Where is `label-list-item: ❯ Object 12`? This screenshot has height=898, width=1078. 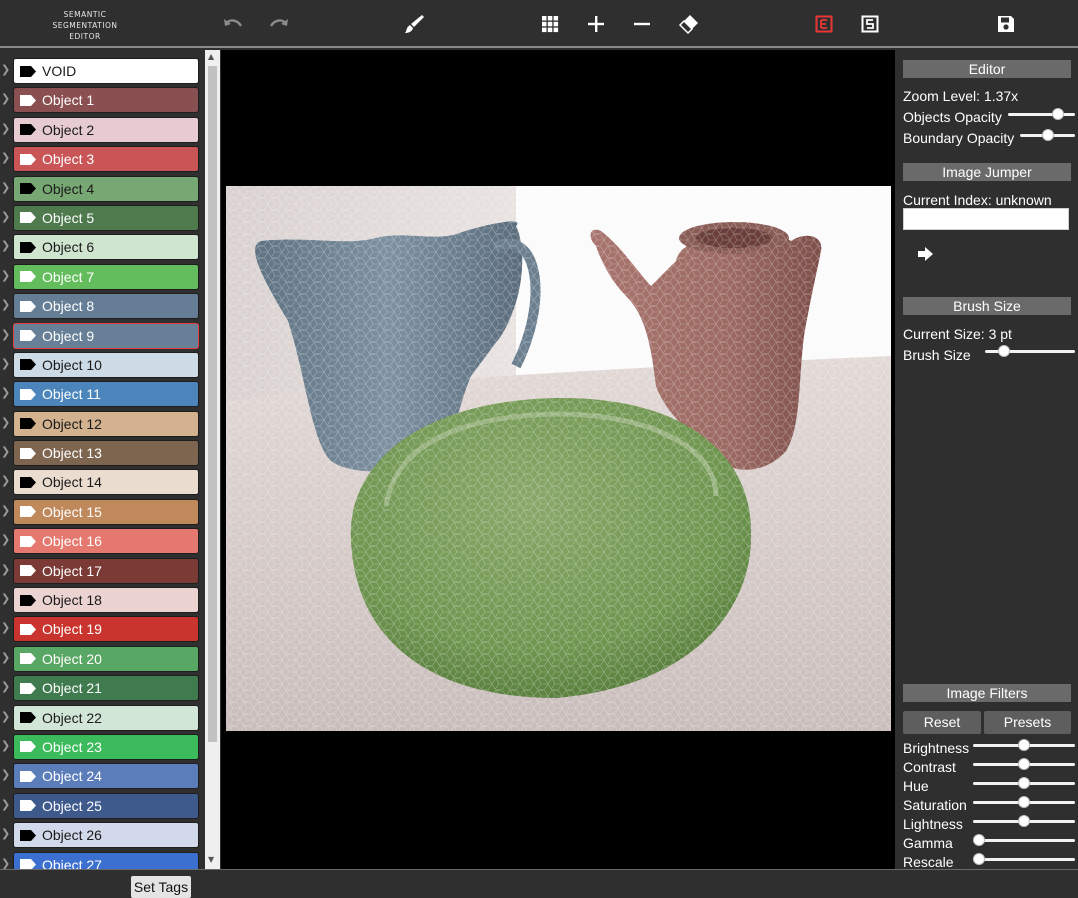 label-list-item: ❯ Object 12 is located at coordinates (102, 423).